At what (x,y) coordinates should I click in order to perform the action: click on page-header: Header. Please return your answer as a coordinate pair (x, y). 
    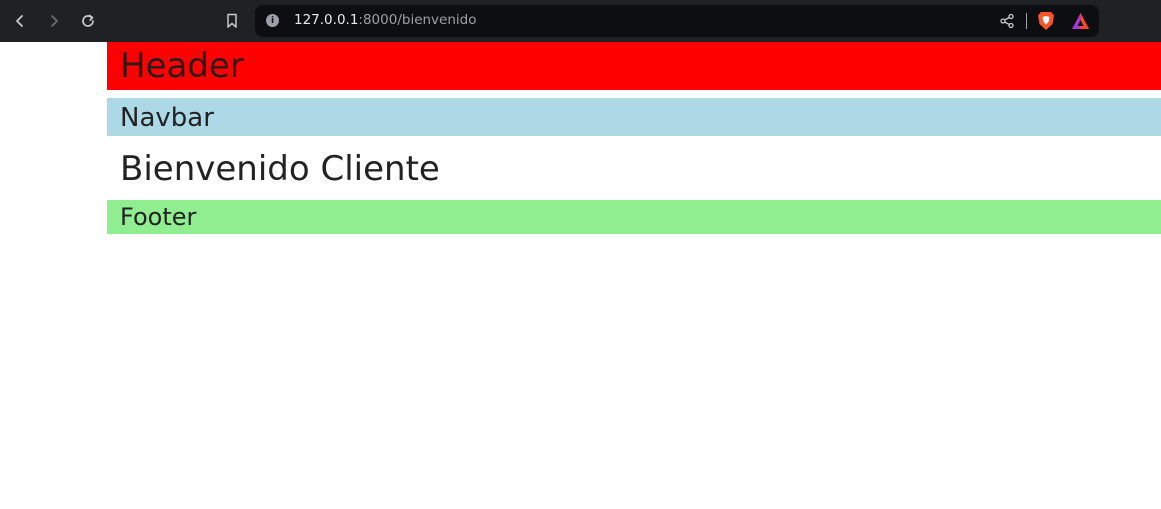
    Looking at the image, I should click on (634, 66).